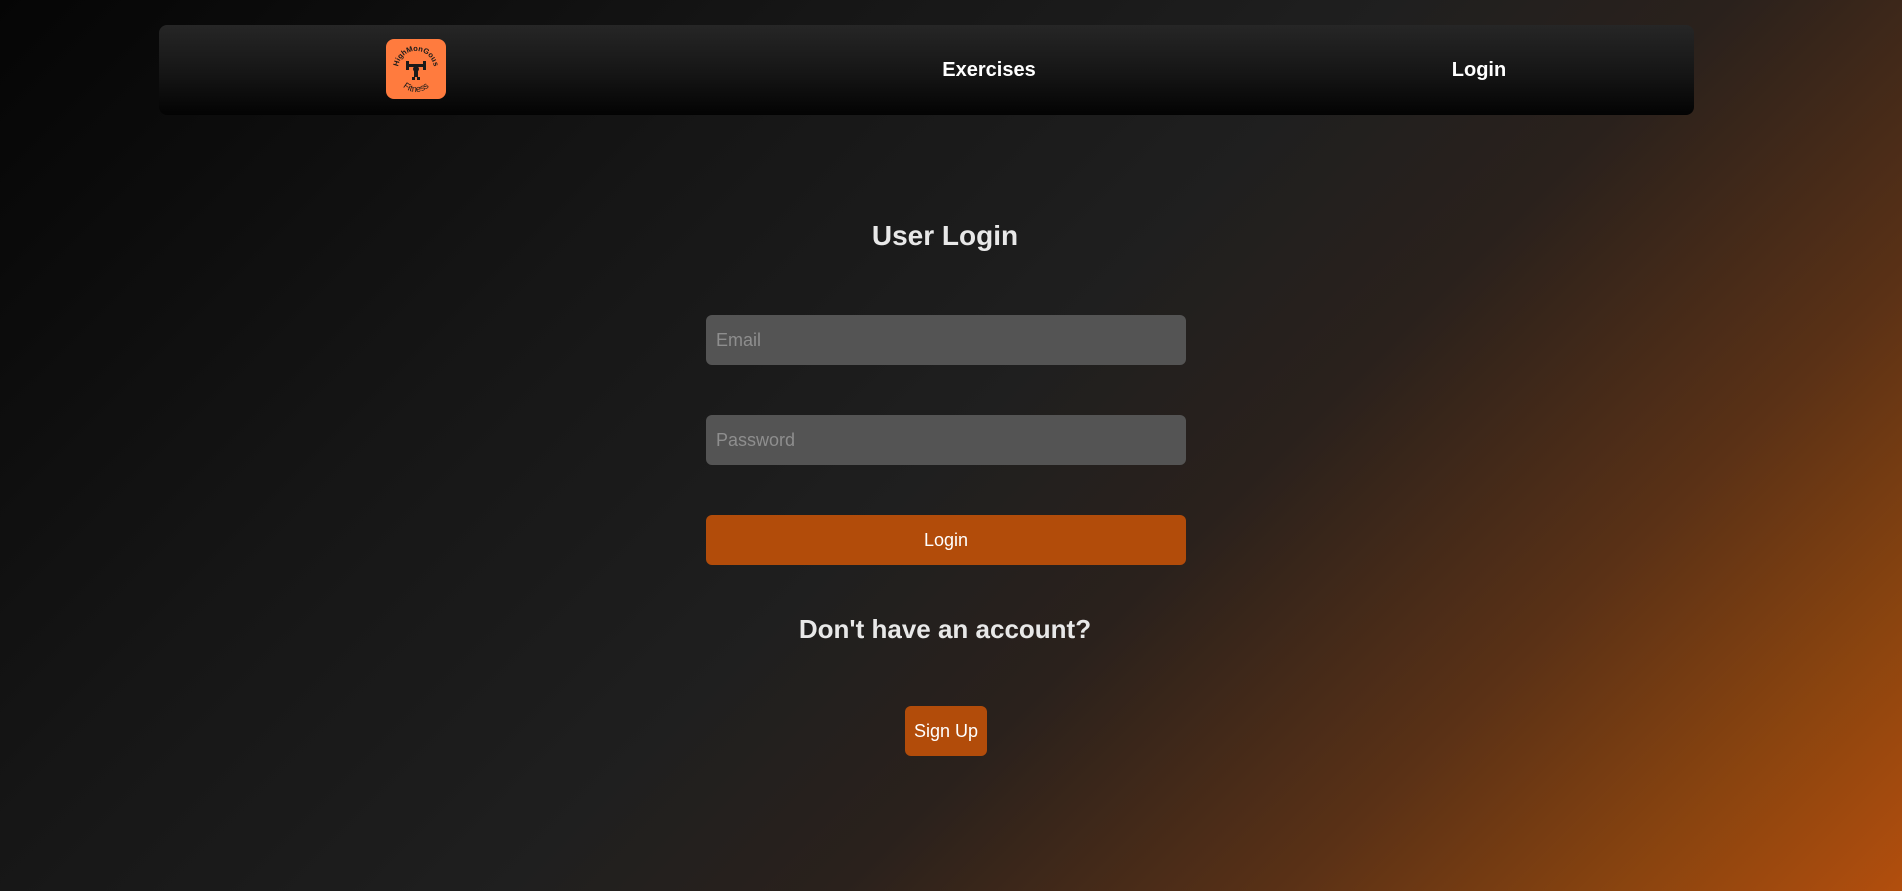  Describe the element at coordinates (946, 540) in the screenshot. I see `login-button: Login` at that location.